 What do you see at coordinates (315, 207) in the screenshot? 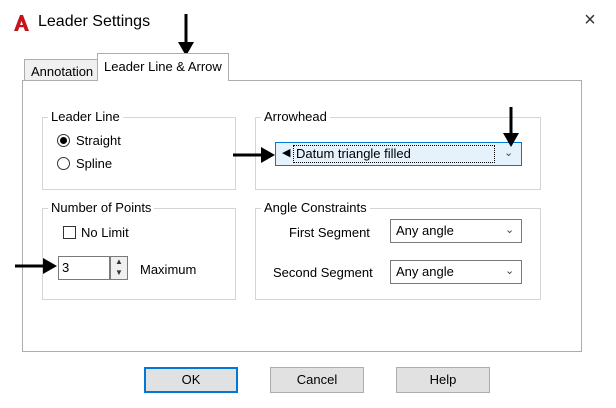
I see `angle-constraints-legend: Angle Constraints` at bounding box center [315, 207].